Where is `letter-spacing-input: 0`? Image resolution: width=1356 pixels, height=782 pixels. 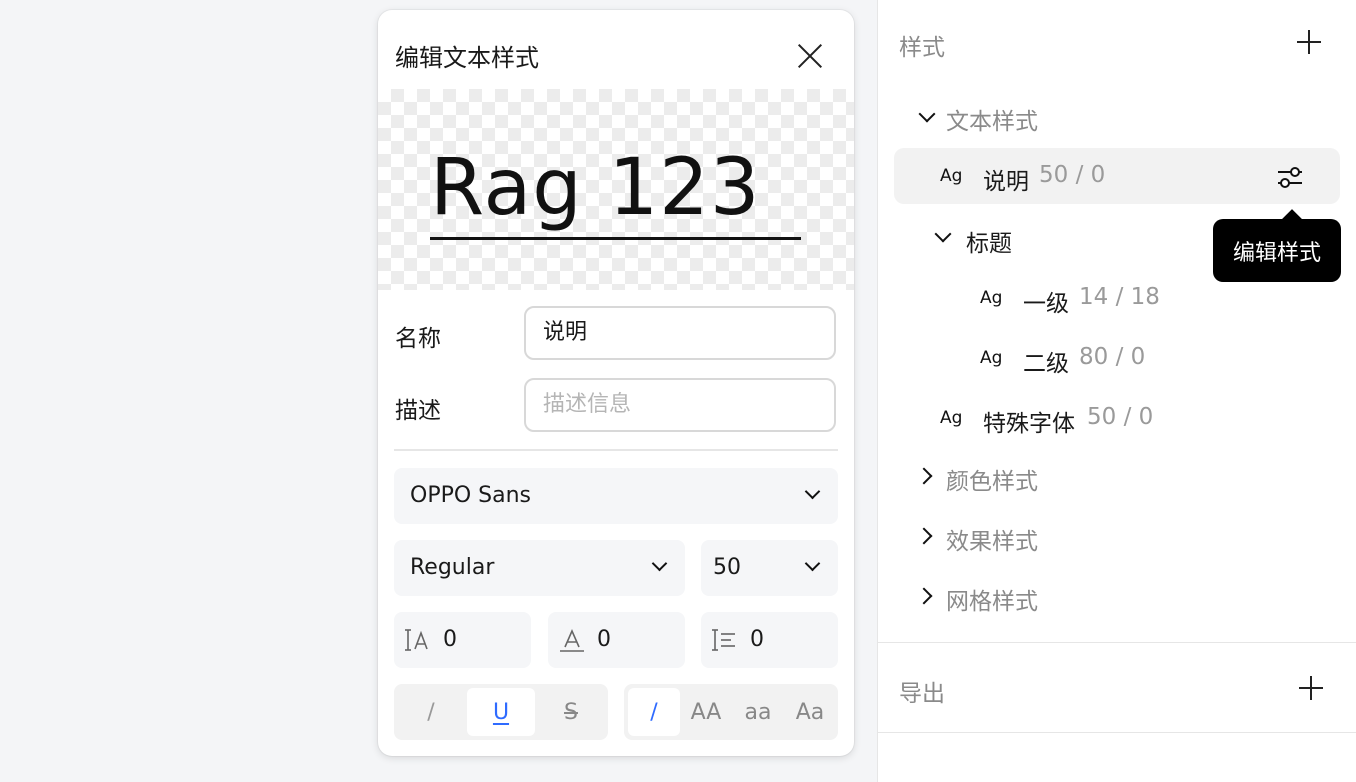
letter-spacing-input: 0 is located at coordinates (462, 640).